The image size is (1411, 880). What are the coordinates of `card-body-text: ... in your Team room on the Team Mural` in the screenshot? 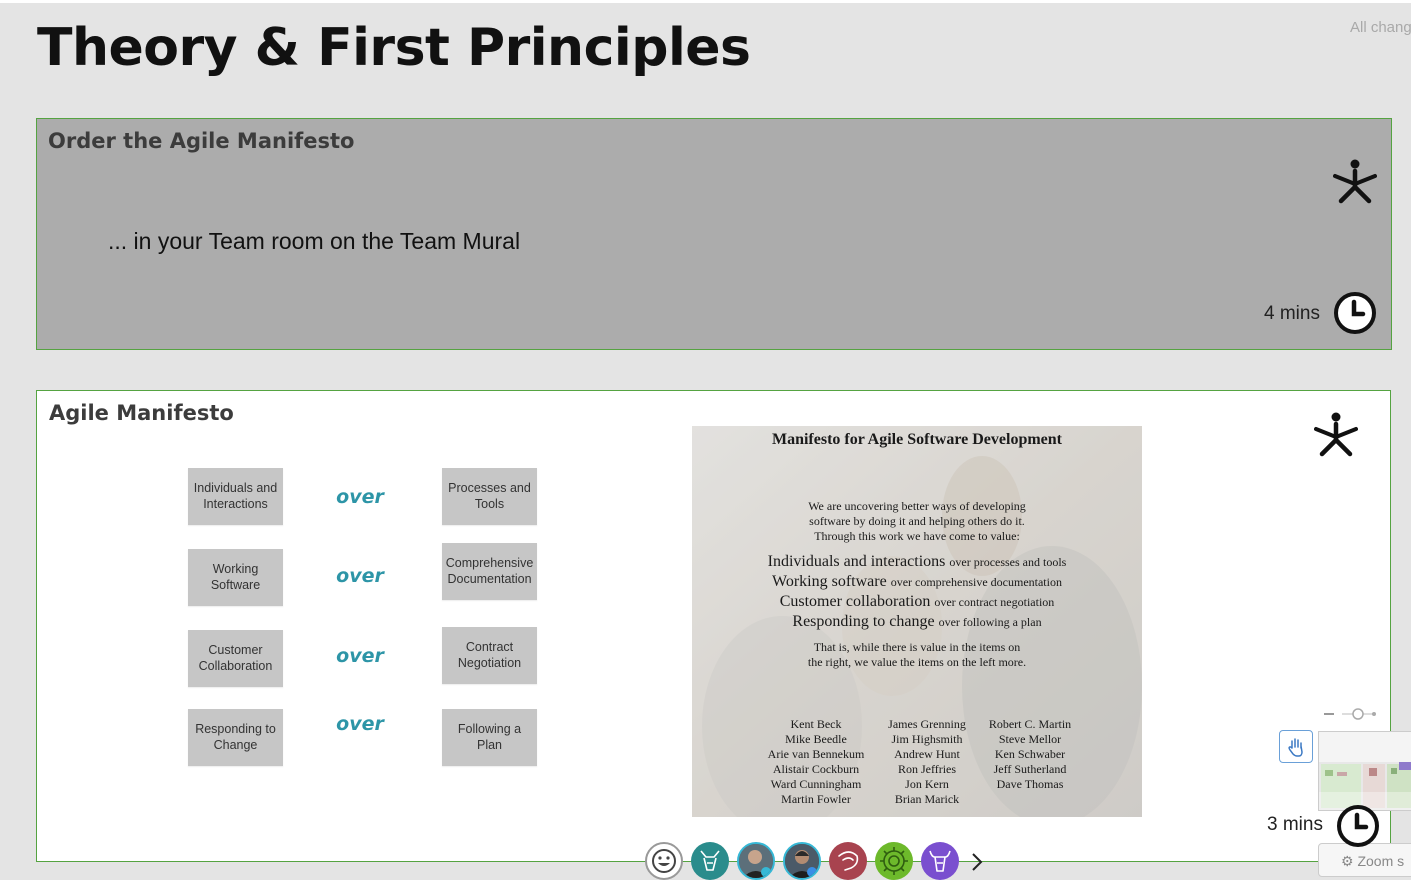 It's located at (314, 241).